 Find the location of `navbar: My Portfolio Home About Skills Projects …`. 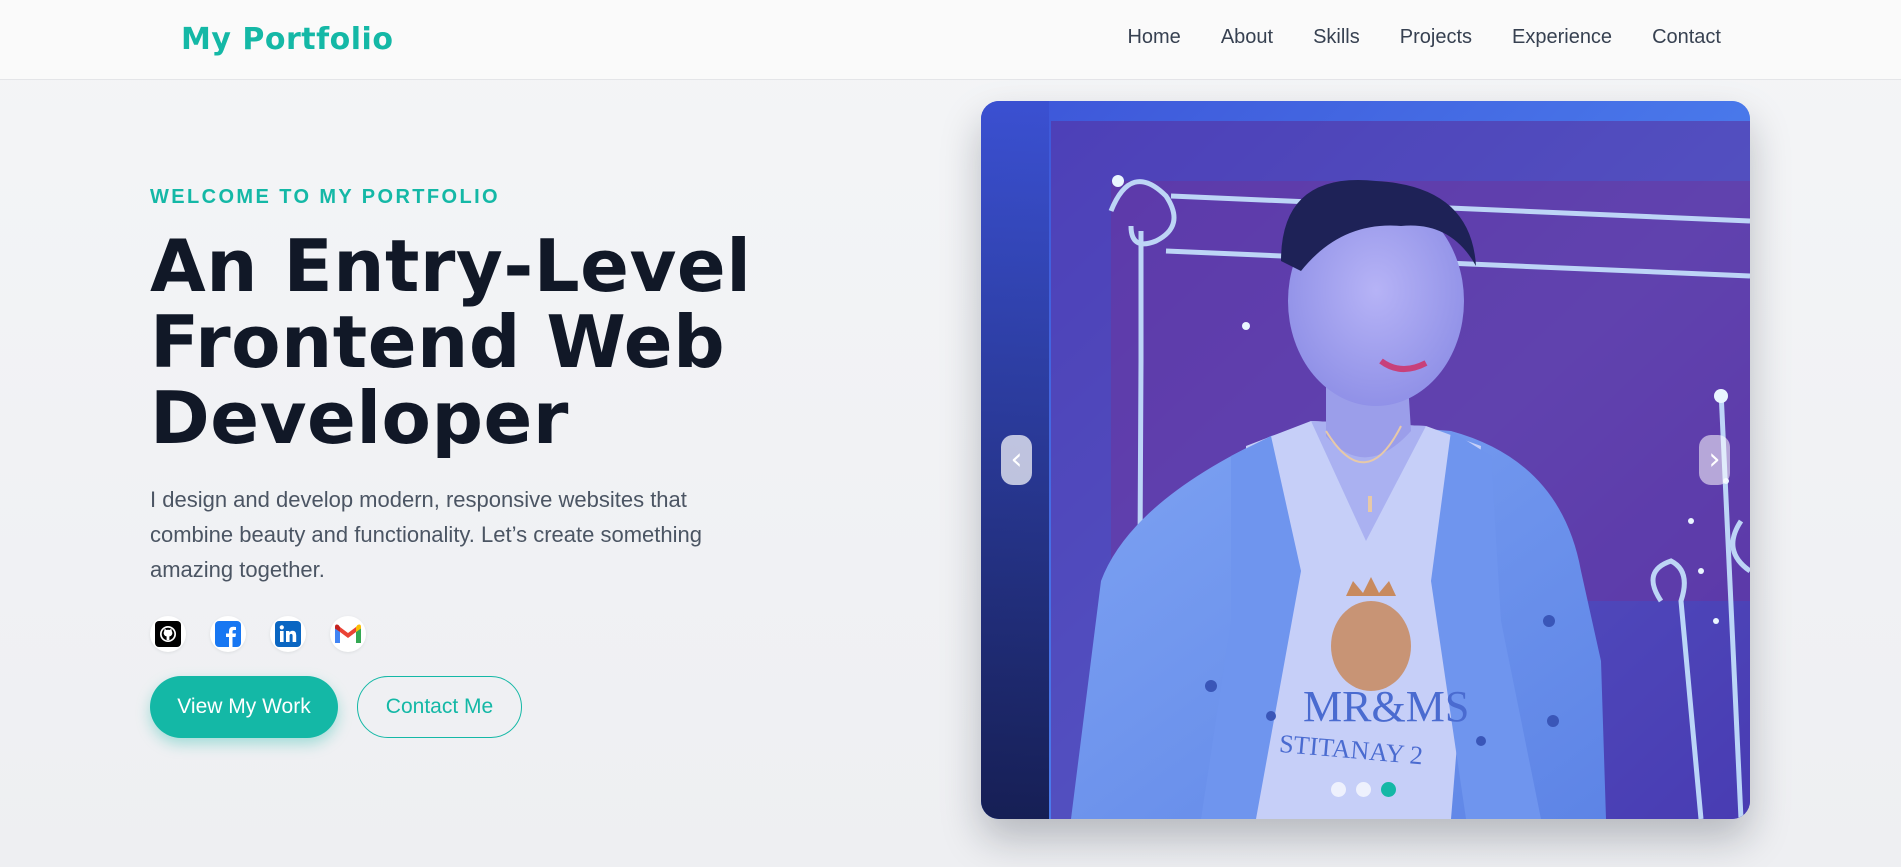

navbar: My Portfolio Home About Skills Projects … is located at coordinates (950, 40).